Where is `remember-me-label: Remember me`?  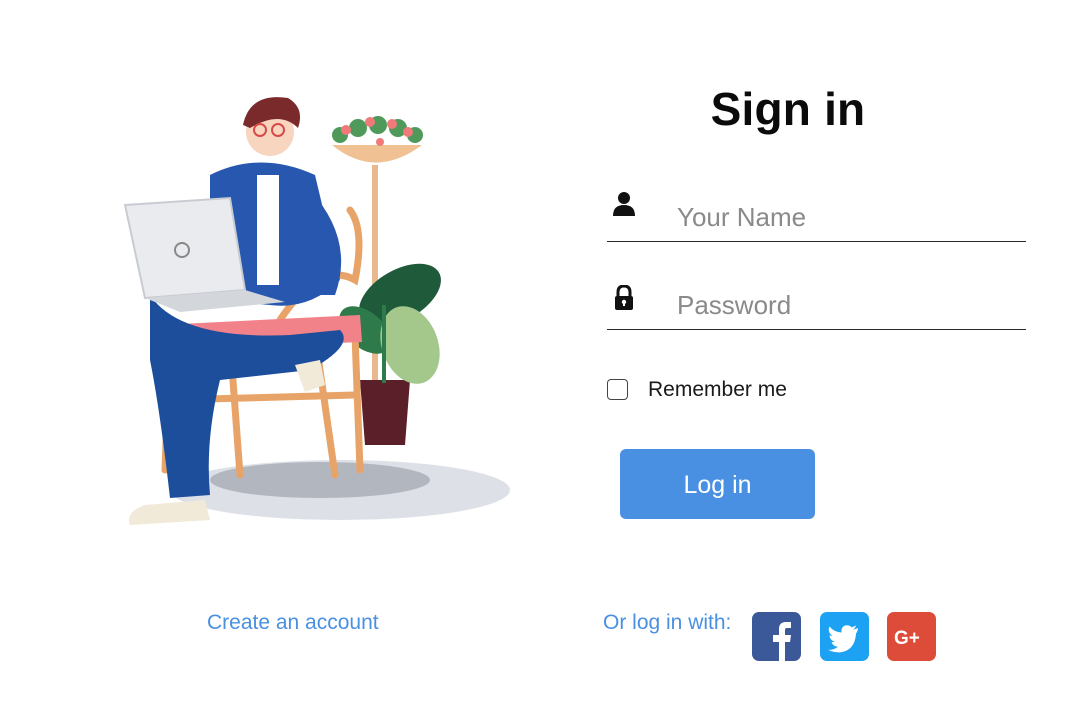
remember-me-label: Remember me is located at coordinates (717, 390).